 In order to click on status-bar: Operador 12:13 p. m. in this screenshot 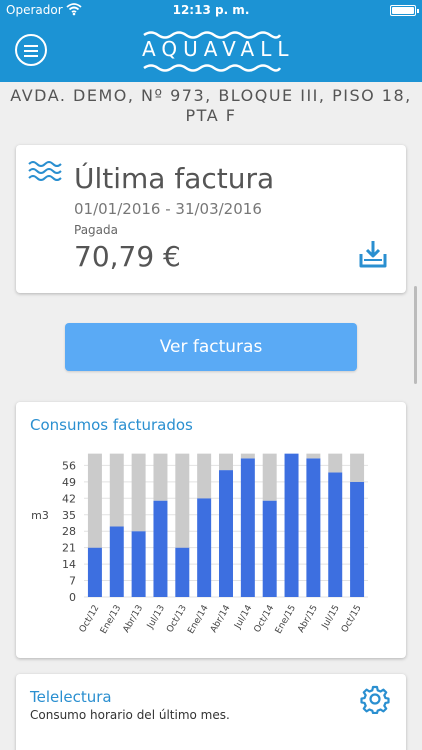, I will do `click(211, 10)`.